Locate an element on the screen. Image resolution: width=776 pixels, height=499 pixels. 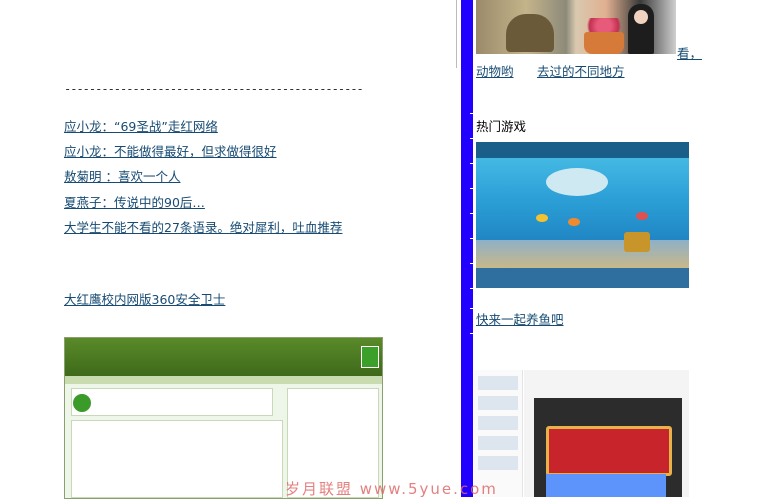
person-face is located at coordinates (641, 17).